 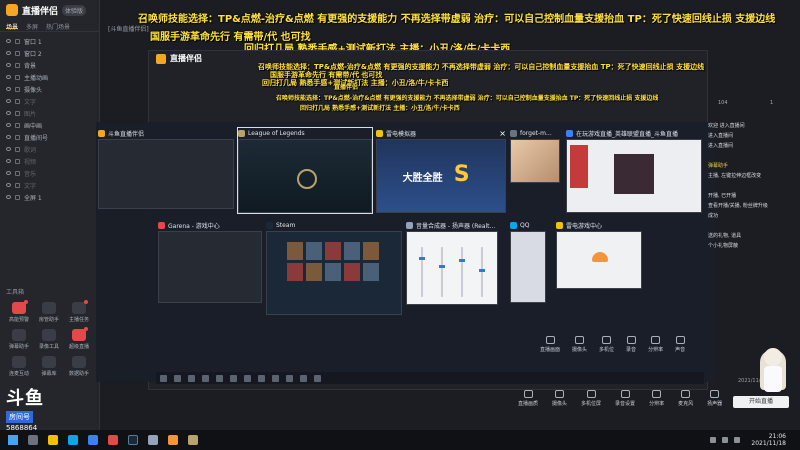 What do you see at coordinates (49, 89) in the screenshot?
I see `scene-item: 摄像头` at bounding box center [49, 89].